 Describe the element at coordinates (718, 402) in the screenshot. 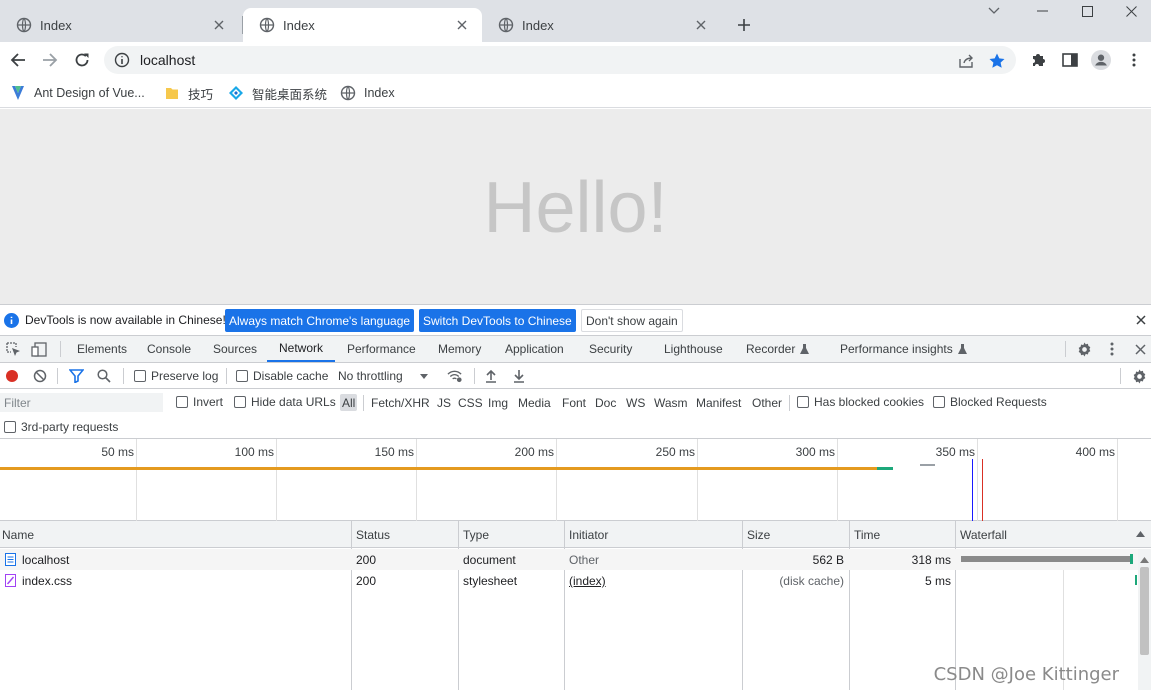

I see `filter-type-manifest: Manifest` at that location.